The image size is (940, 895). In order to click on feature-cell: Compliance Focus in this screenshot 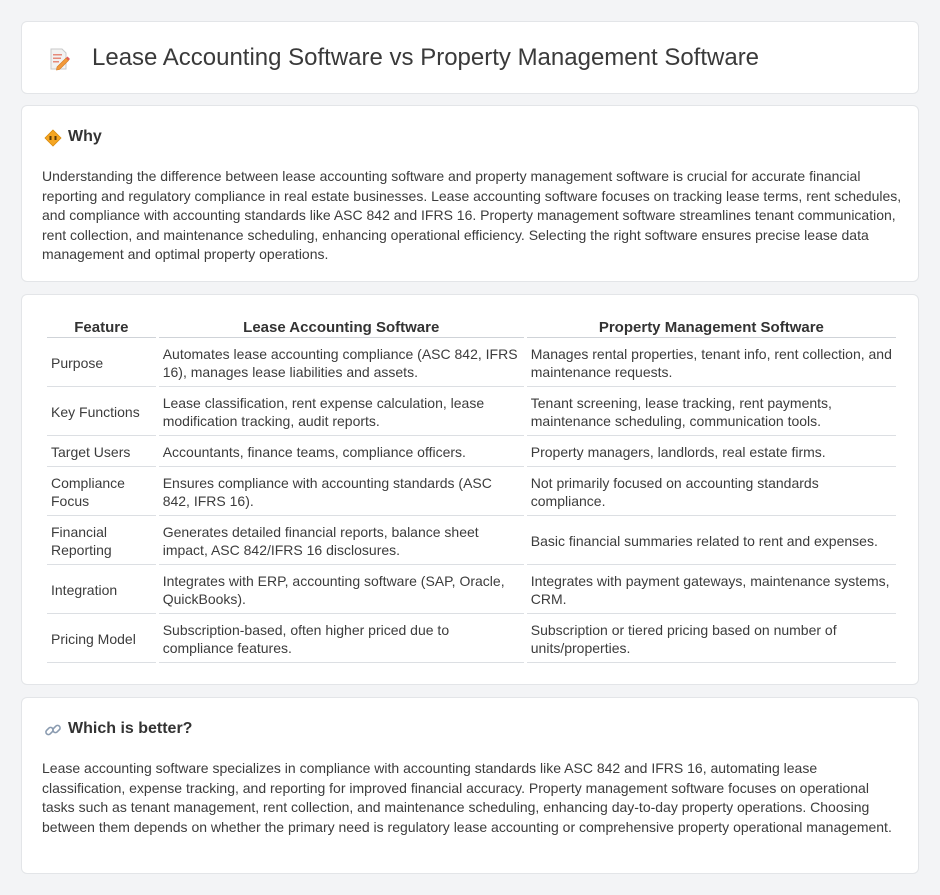, I will do `click(101, 492)`.